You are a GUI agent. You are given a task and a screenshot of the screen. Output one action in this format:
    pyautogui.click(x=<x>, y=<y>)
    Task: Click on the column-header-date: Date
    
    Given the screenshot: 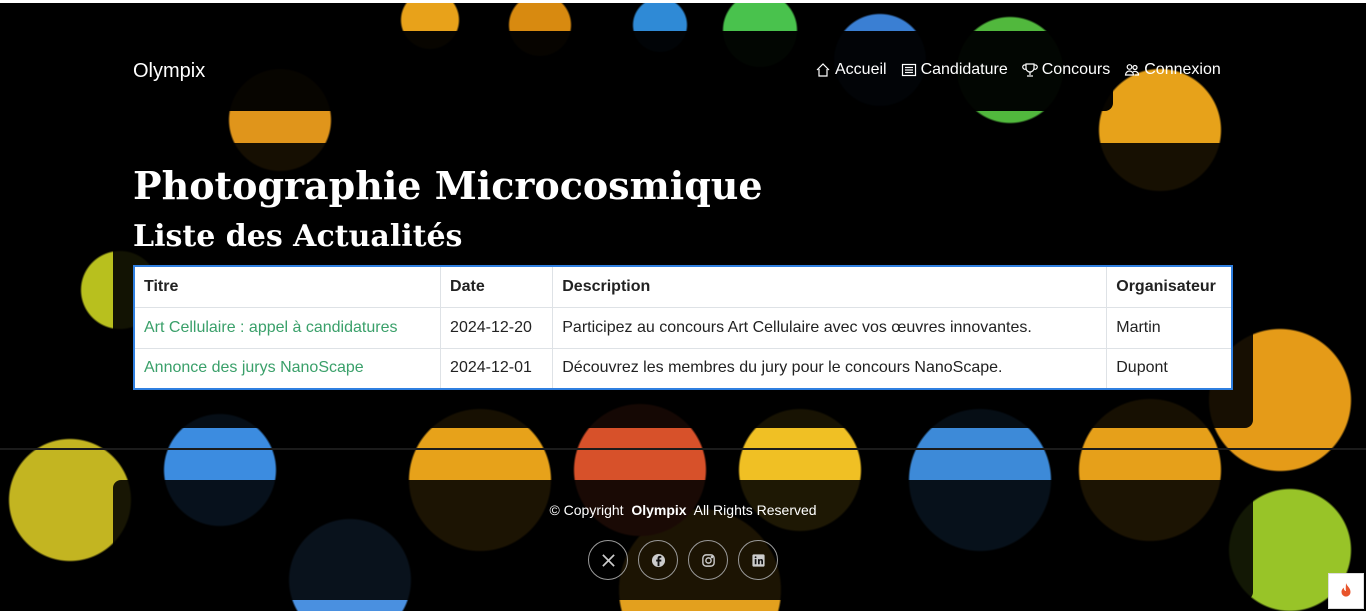 What is the action you would take?
    pyautogui.click(x=497, y=286)
    